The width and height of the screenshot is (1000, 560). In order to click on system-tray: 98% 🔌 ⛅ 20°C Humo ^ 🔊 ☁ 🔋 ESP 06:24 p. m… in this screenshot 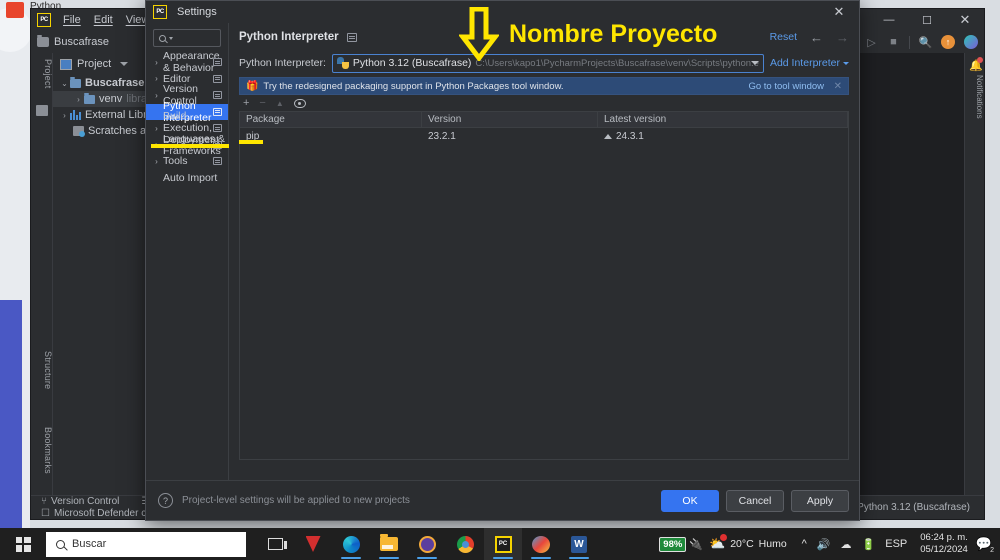, I will do `click(829, 544)`.